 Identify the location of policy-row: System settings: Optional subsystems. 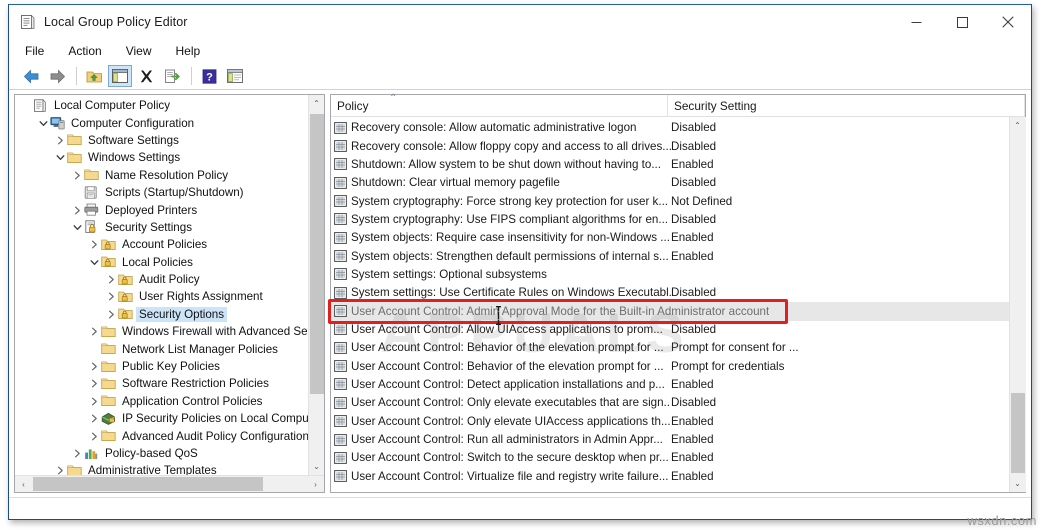
(670, 275).